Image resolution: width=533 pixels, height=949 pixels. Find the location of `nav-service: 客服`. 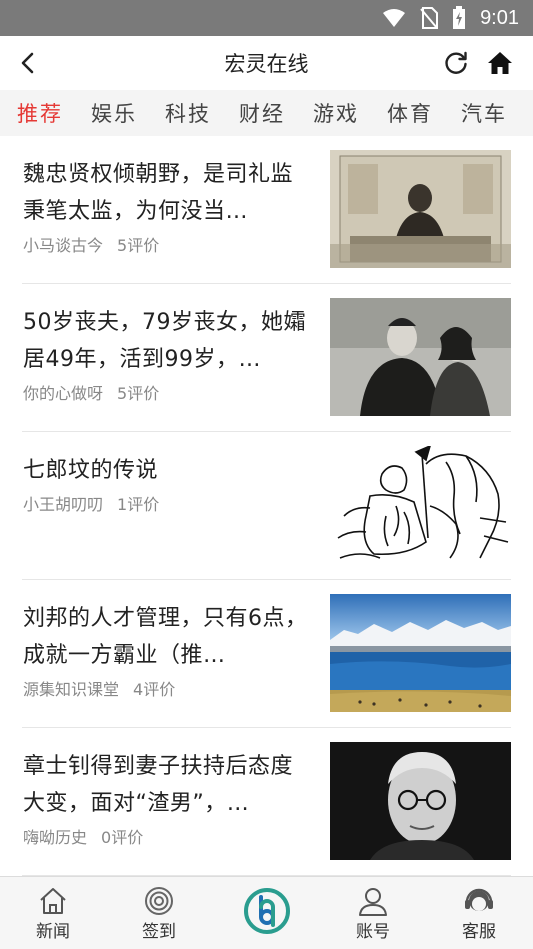

nav-service: 客服 is located at coordinates (479, 913).